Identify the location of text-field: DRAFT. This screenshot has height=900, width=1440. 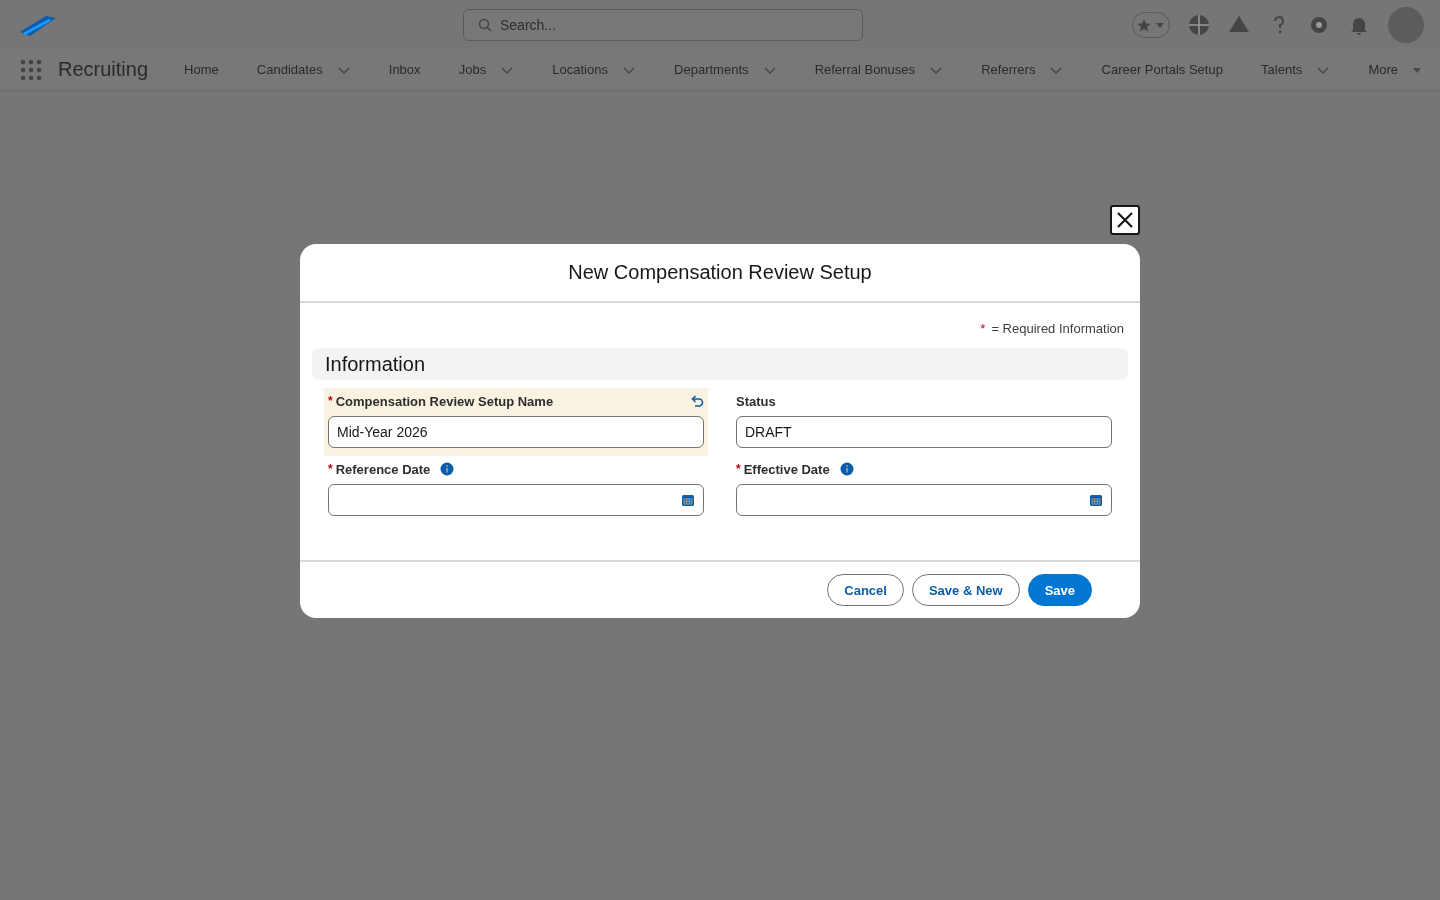
(924, 432).